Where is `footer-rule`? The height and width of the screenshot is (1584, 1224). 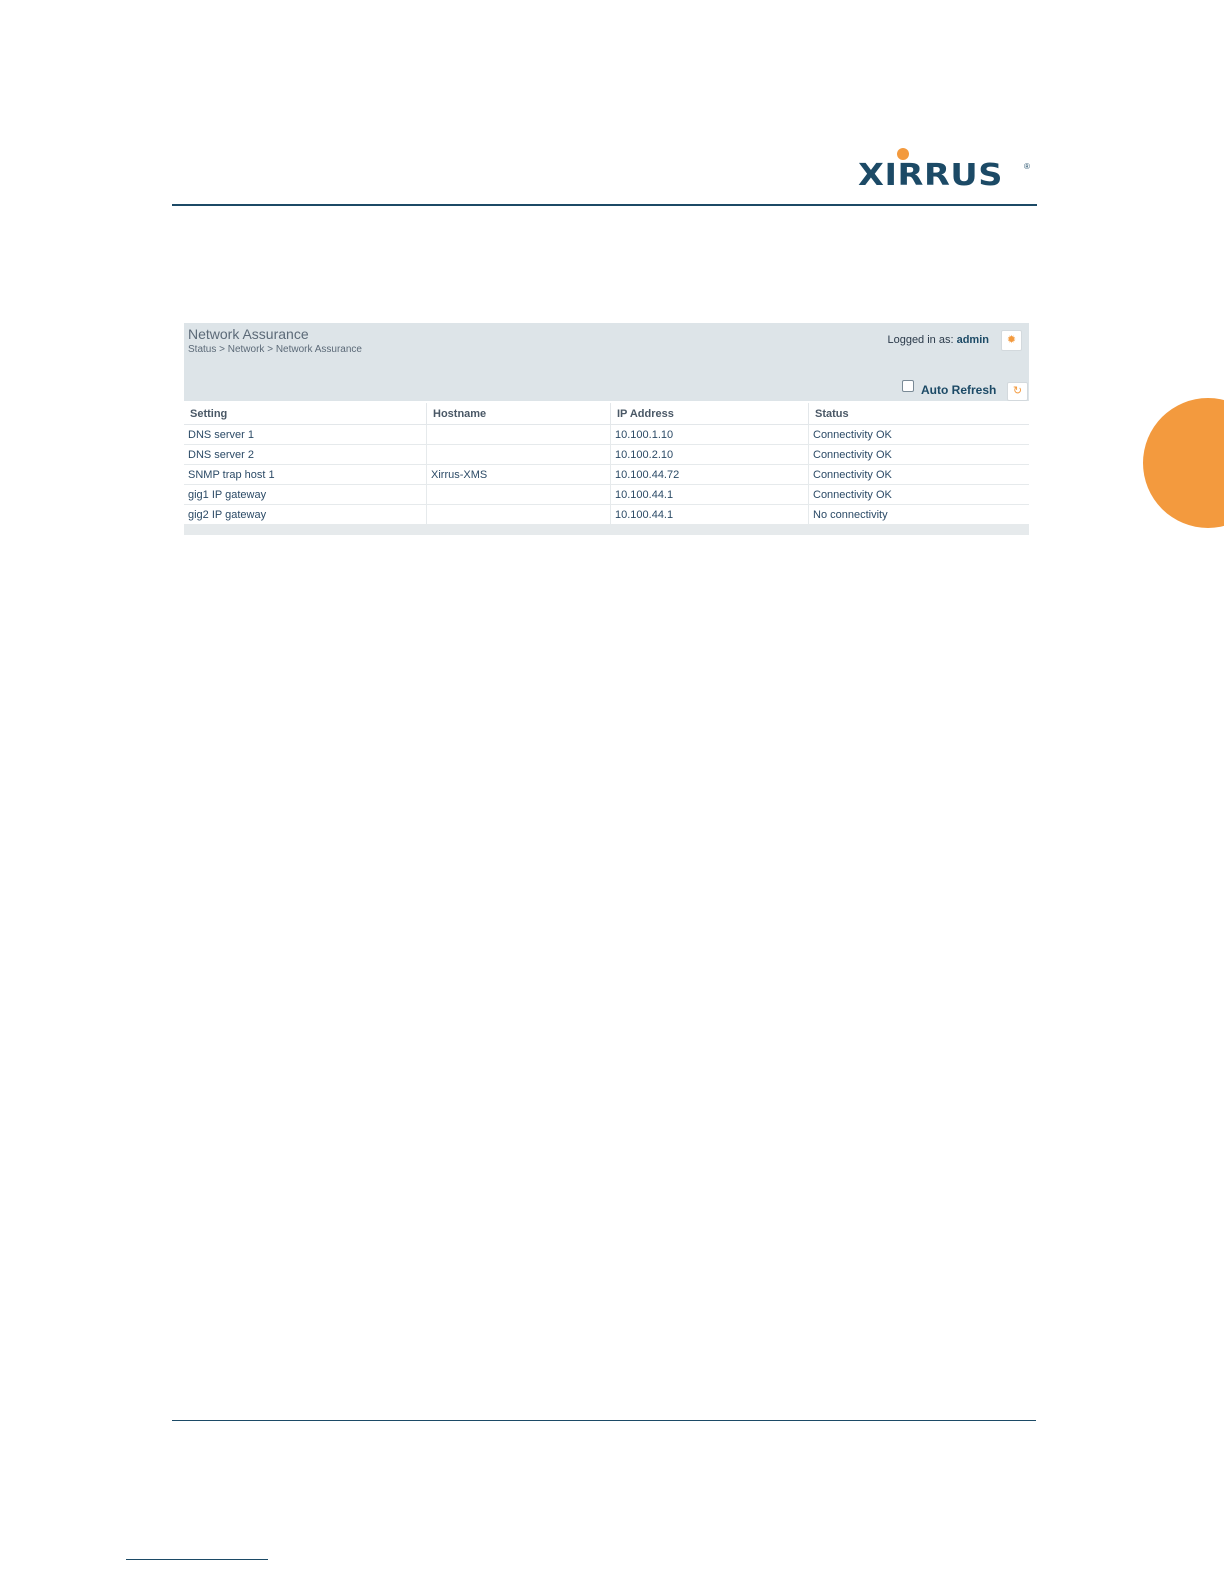 footer-rule is located at coordinates (604, 1420).